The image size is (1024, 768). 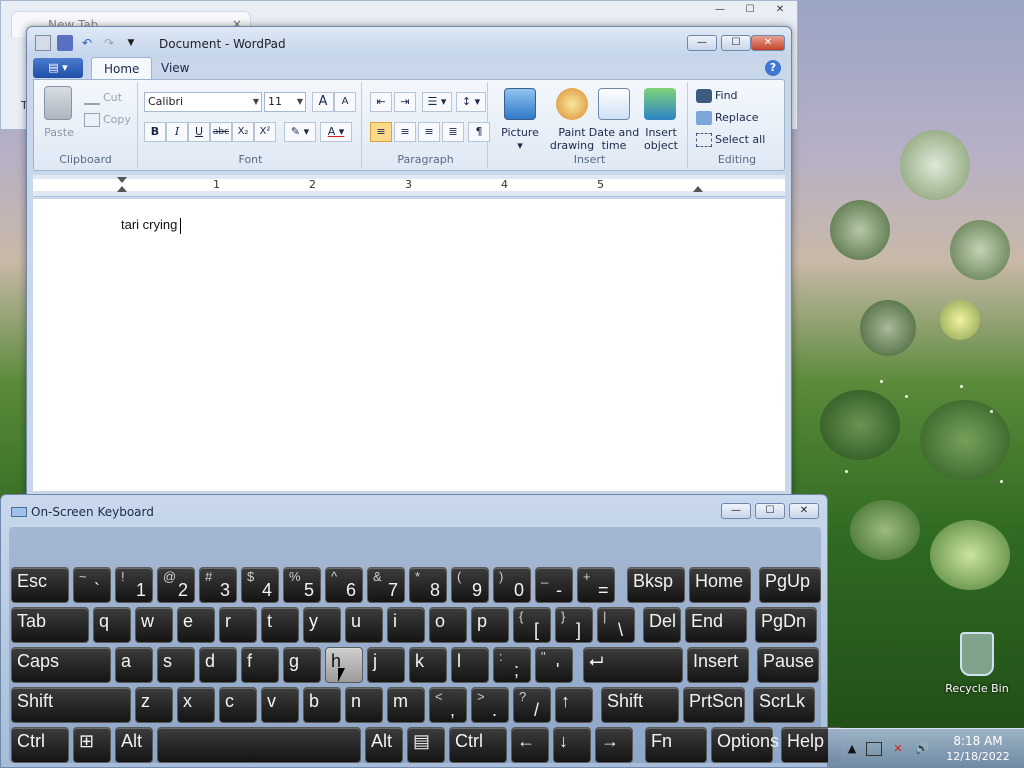 I want to click on key-Esc: Esc, so click(x=40, y=585).